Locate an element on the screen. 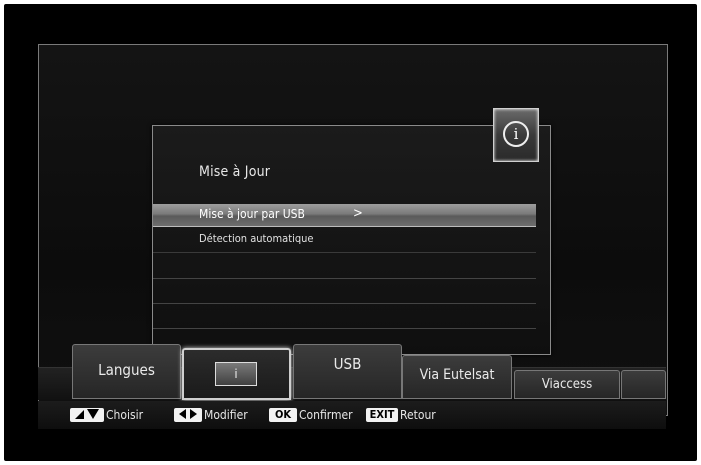 Image resolution: width=701 pixels, height=465 pixels. tab-usb: USB is located at coordinates (347, 371).